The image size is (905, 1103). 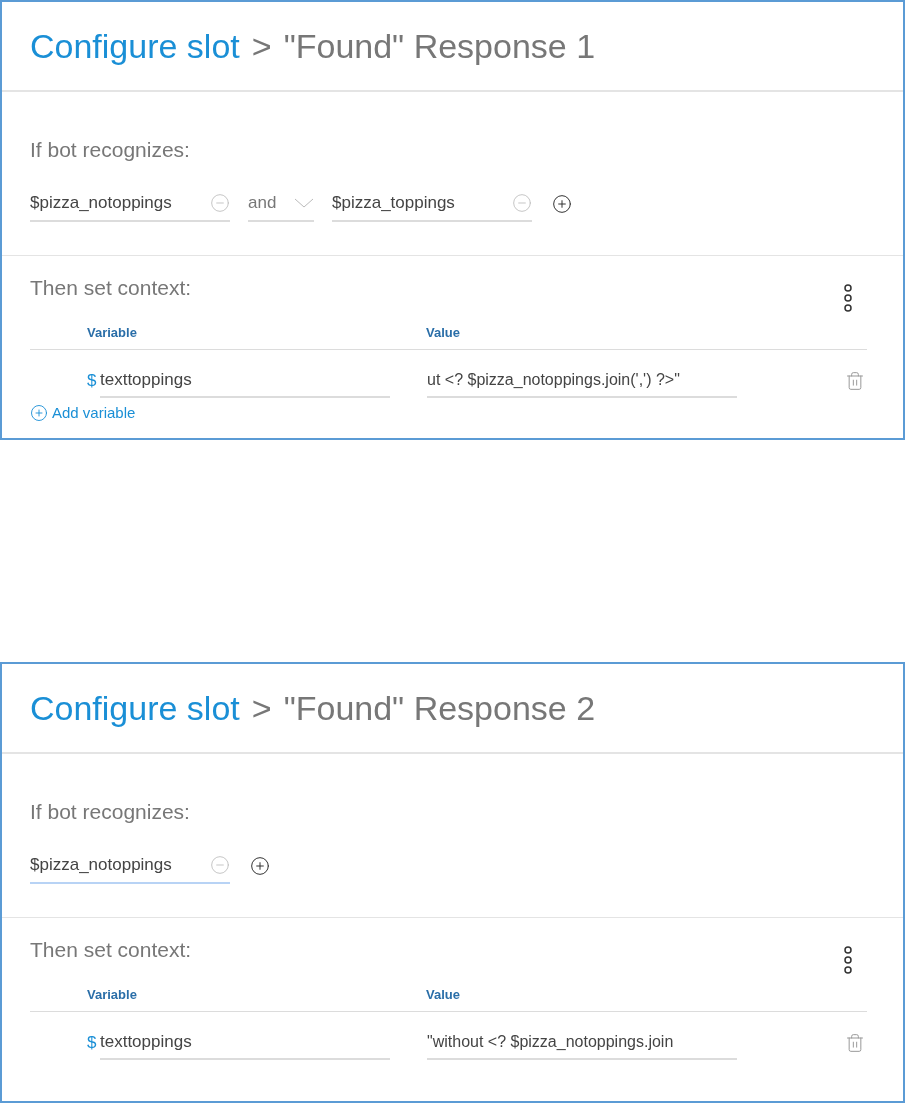 What do you see at coordinates (439, 46) in the screenshot?
I see `dialog-title: "Found" Response 1` at bounding box center [439, 46].